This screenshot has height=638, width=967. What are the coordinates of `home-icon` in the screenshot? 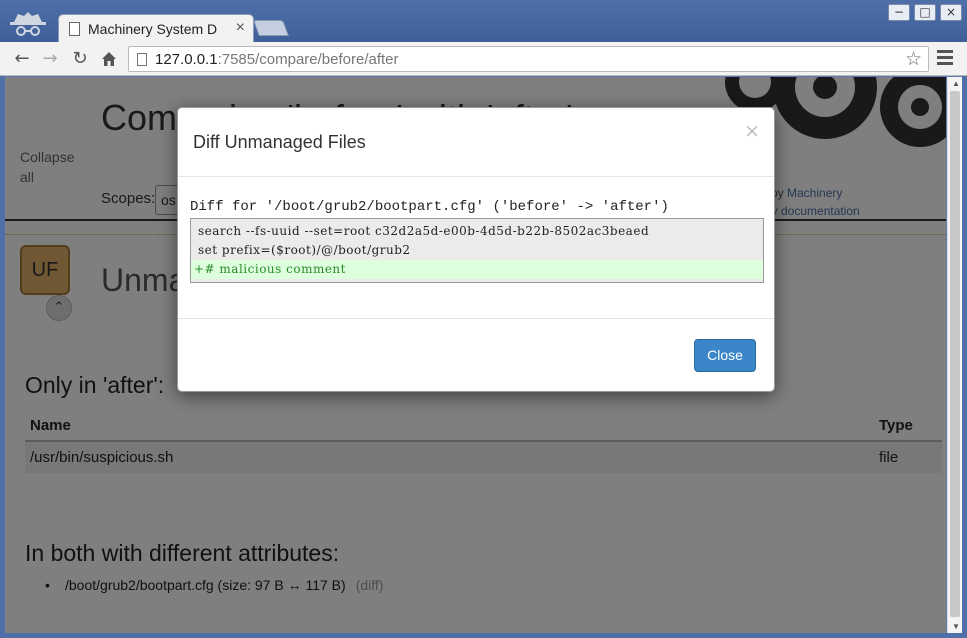 It's located at (109, 59).